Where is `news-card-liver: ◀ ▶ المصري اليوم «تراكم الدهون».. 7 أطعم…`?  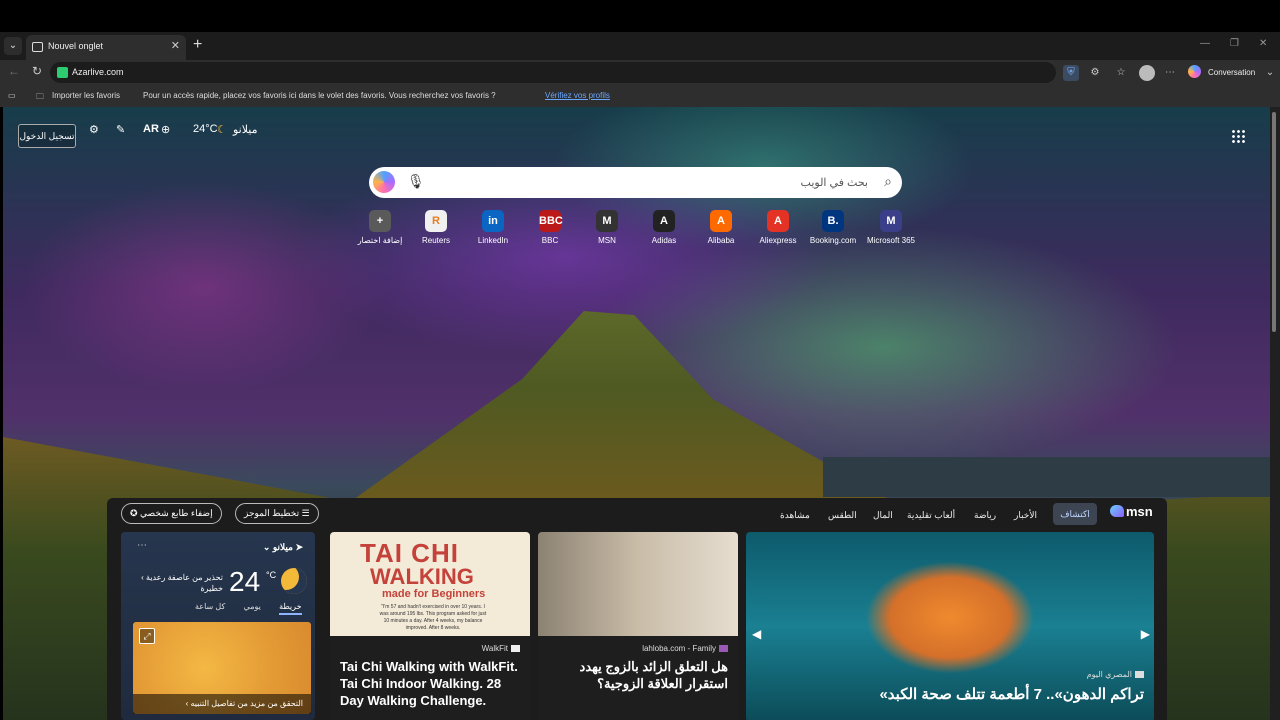
news-card-liver: ◀ ▶ المصري اليوم «تراكم الدهون».. 7 أطعم… is located at coordinates (950, 626).